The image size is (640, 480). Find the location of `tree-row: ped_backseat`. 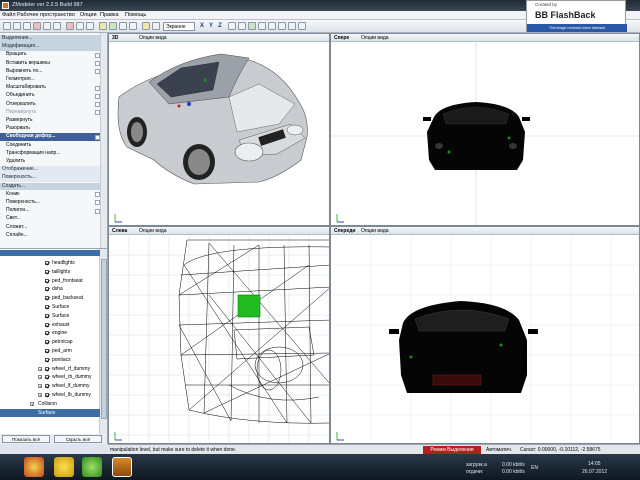

tree-row: ped_backseat is located at coordinates (50, 298).